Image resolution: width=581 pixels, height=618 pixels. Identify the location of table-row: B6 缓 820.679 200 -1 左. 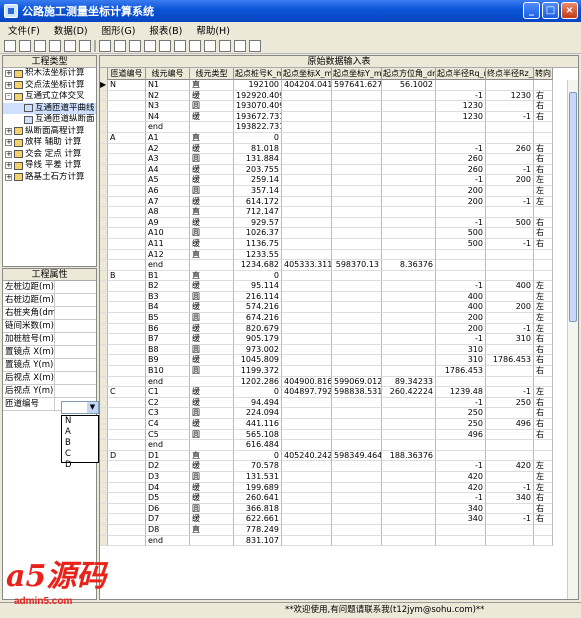
(326, 329).